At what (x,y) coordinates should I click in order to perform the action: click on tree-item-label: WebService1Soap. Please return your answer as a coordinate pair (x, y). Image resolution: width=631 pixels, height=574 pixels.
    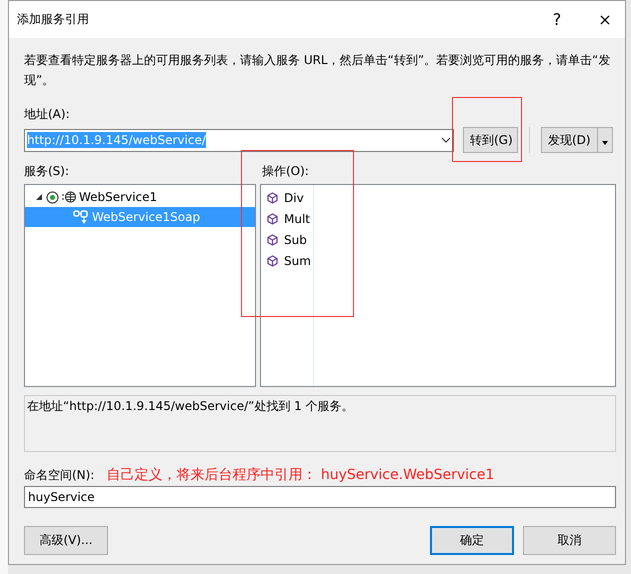
    Looking at the image, I should click on (146, 217).